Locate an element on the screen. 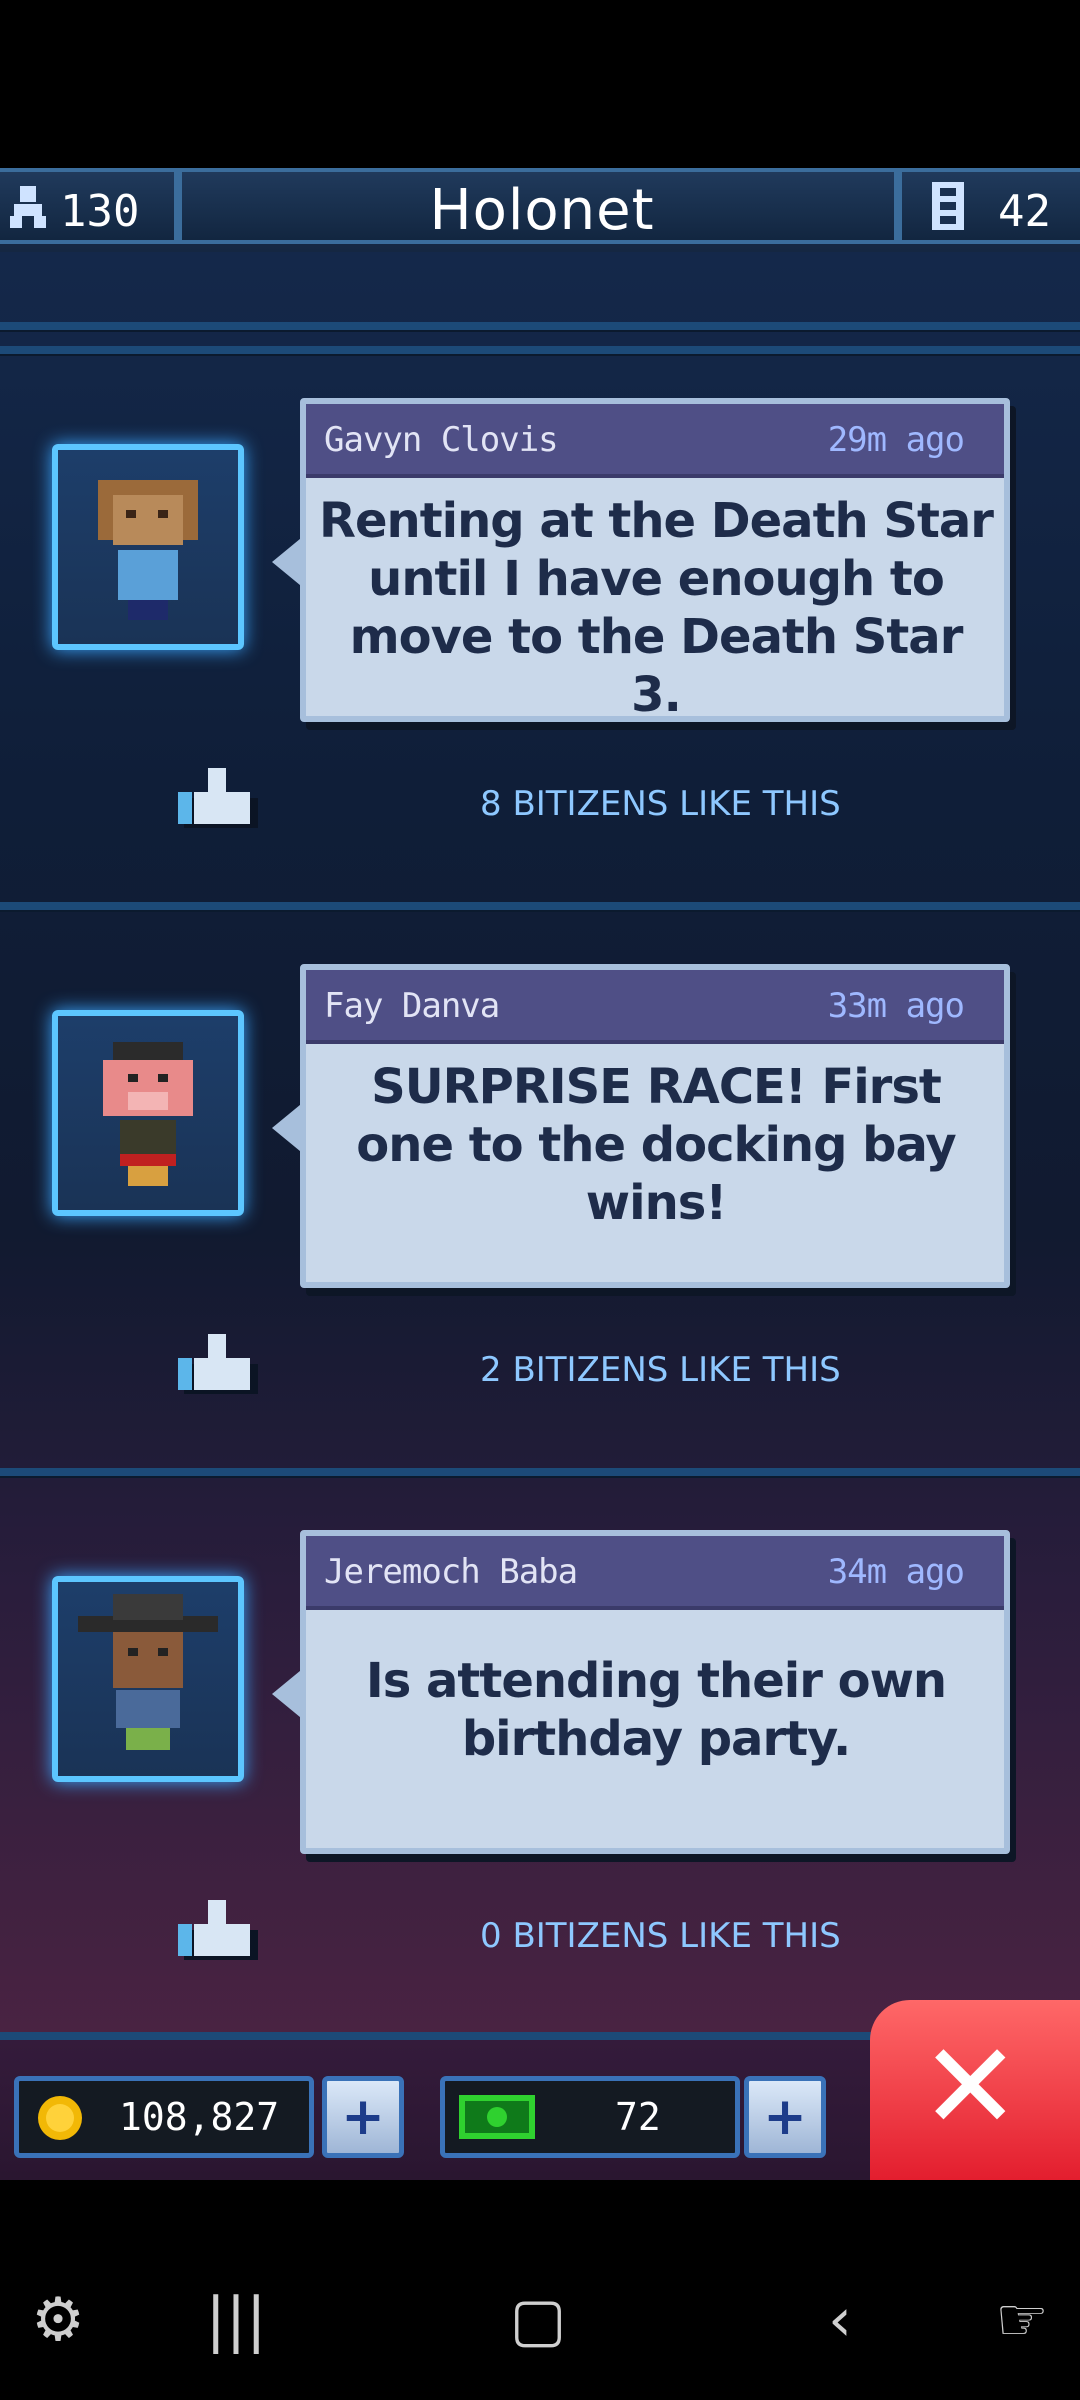  bux-count: 72 is located at coordinates (638, 2117).